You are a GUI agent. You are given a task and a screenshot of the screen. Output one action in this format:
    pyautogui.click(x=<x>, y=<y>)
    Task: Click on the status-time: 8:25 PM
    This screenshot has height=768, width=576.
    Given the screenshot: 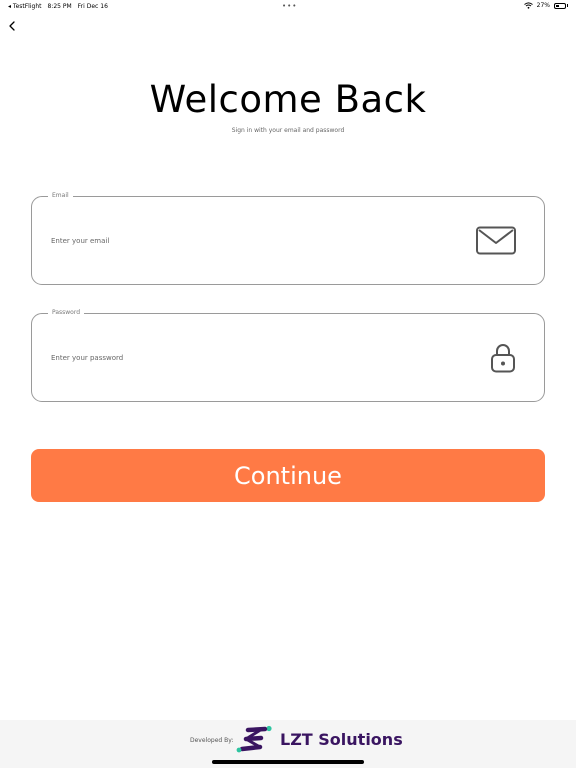 What is the action you would take?
    pyautogui.click(x=59, y=6)
    